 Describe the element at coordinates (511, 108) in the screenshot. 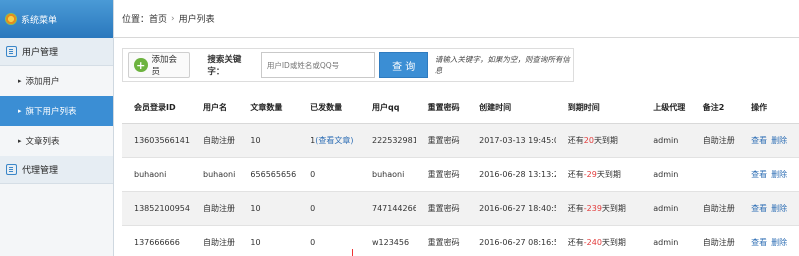

I see `column-header: 创建时间` at that location.